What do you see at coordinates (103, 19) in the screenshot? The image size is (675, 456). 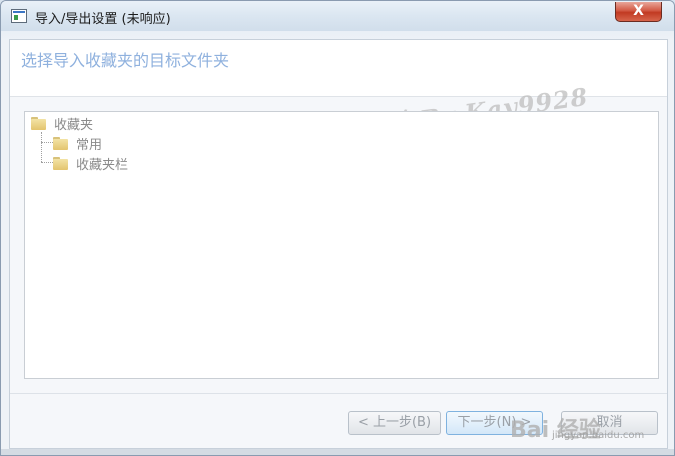 I see `window-title: 导入/导出设置 (未响应)` at bounding box center [103, 19].